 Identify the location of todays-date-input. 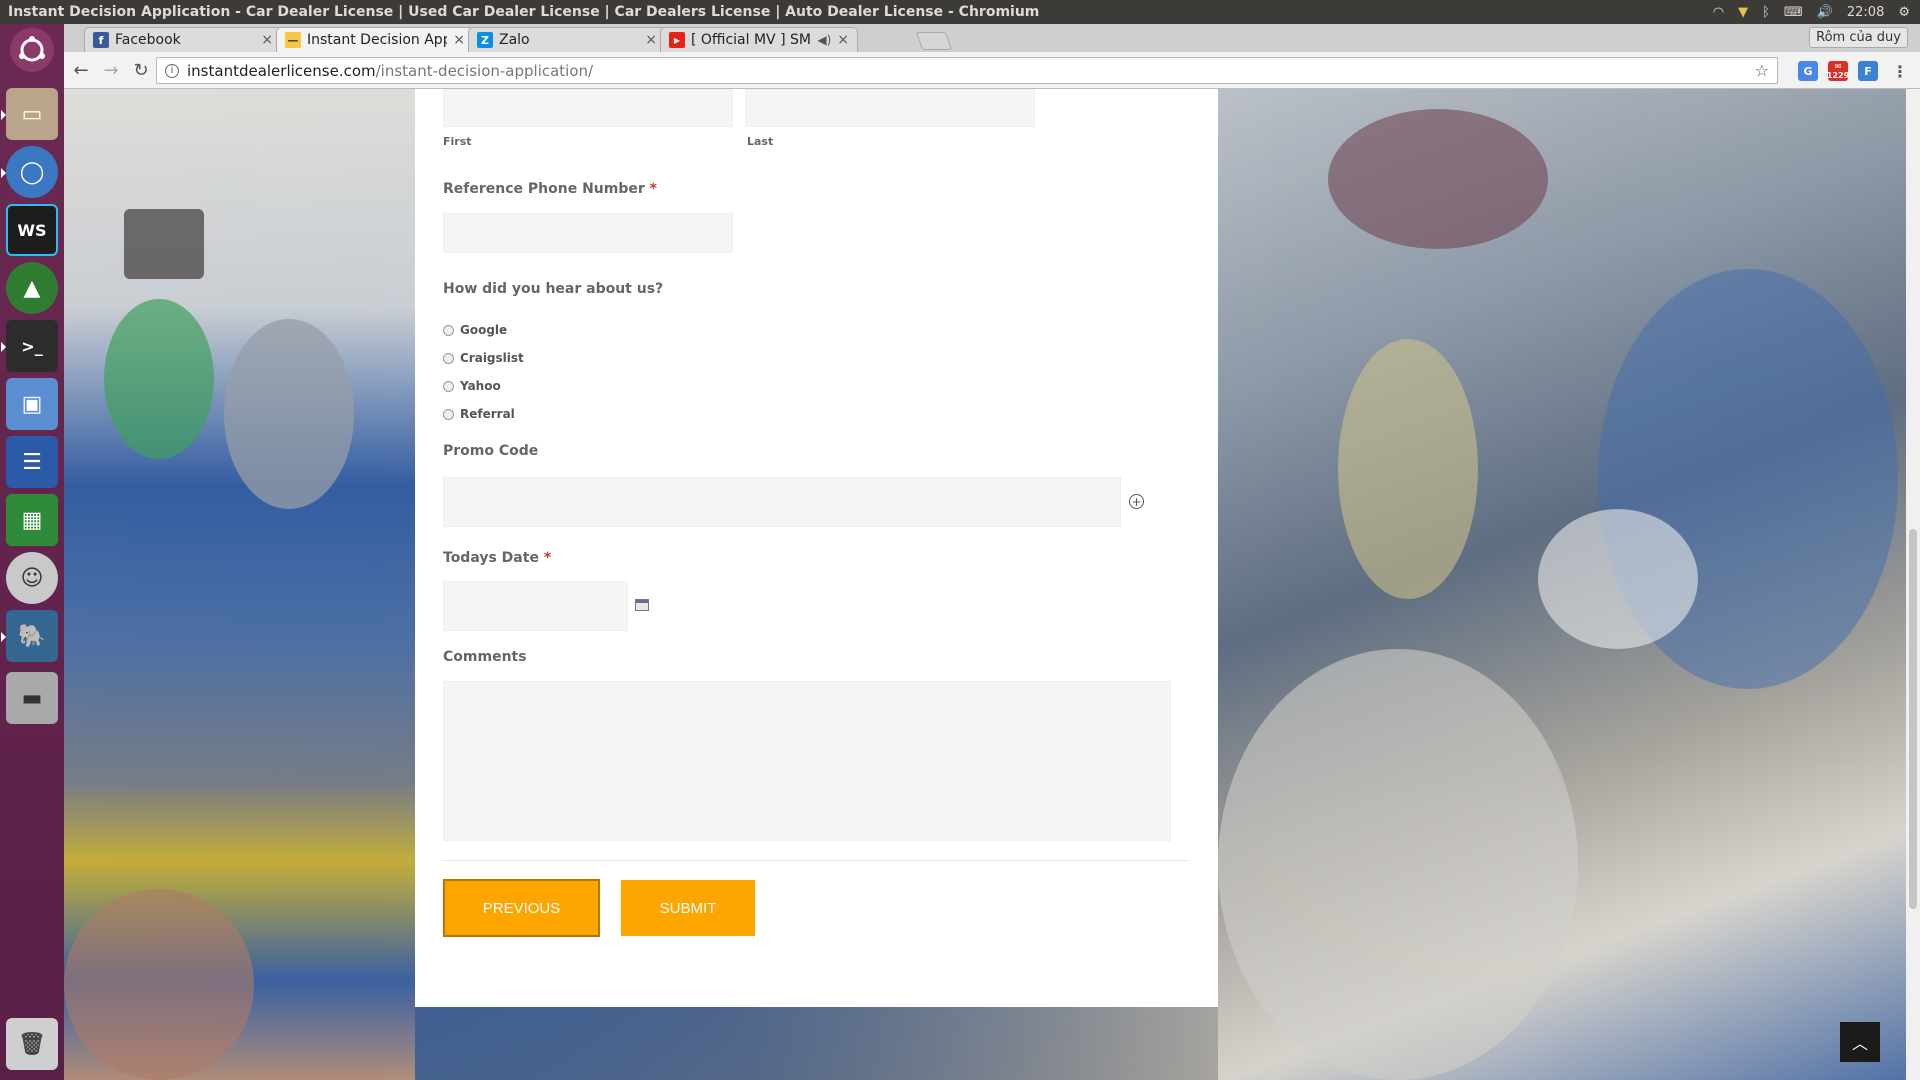
(535, 606).